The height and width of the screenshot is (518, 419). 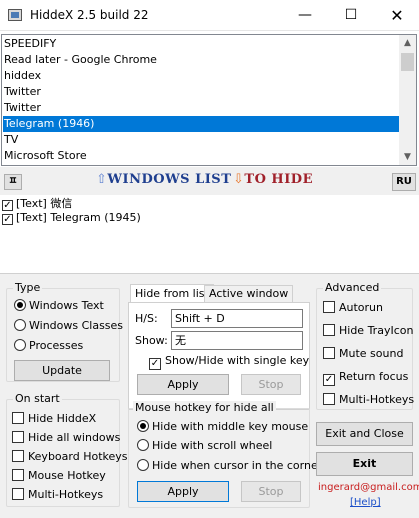 I want to click on checkbox-multi-hotkeys: Multi-Hotkeys, so click(x=57, y=495).